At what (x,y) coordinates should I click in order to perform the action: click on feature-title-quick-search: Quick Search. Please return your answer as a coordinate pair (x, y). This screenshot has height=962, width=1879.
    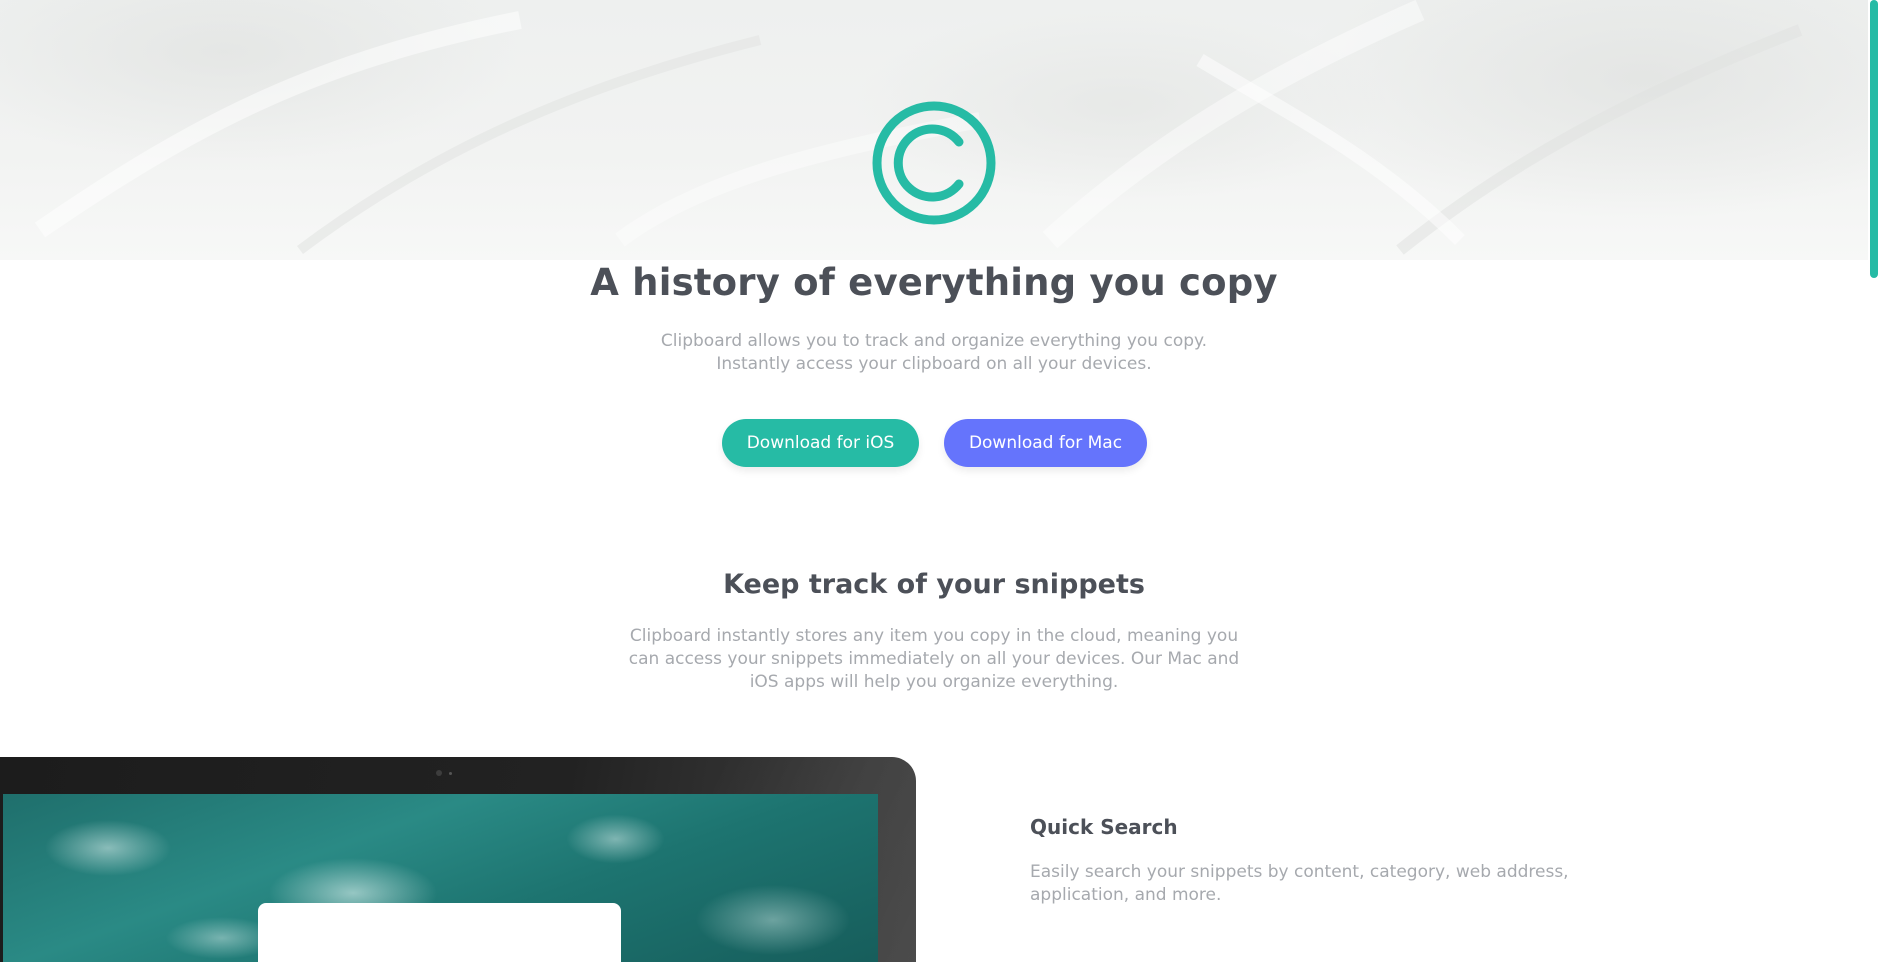
    Looking at the image, I should click on (1104, 827).